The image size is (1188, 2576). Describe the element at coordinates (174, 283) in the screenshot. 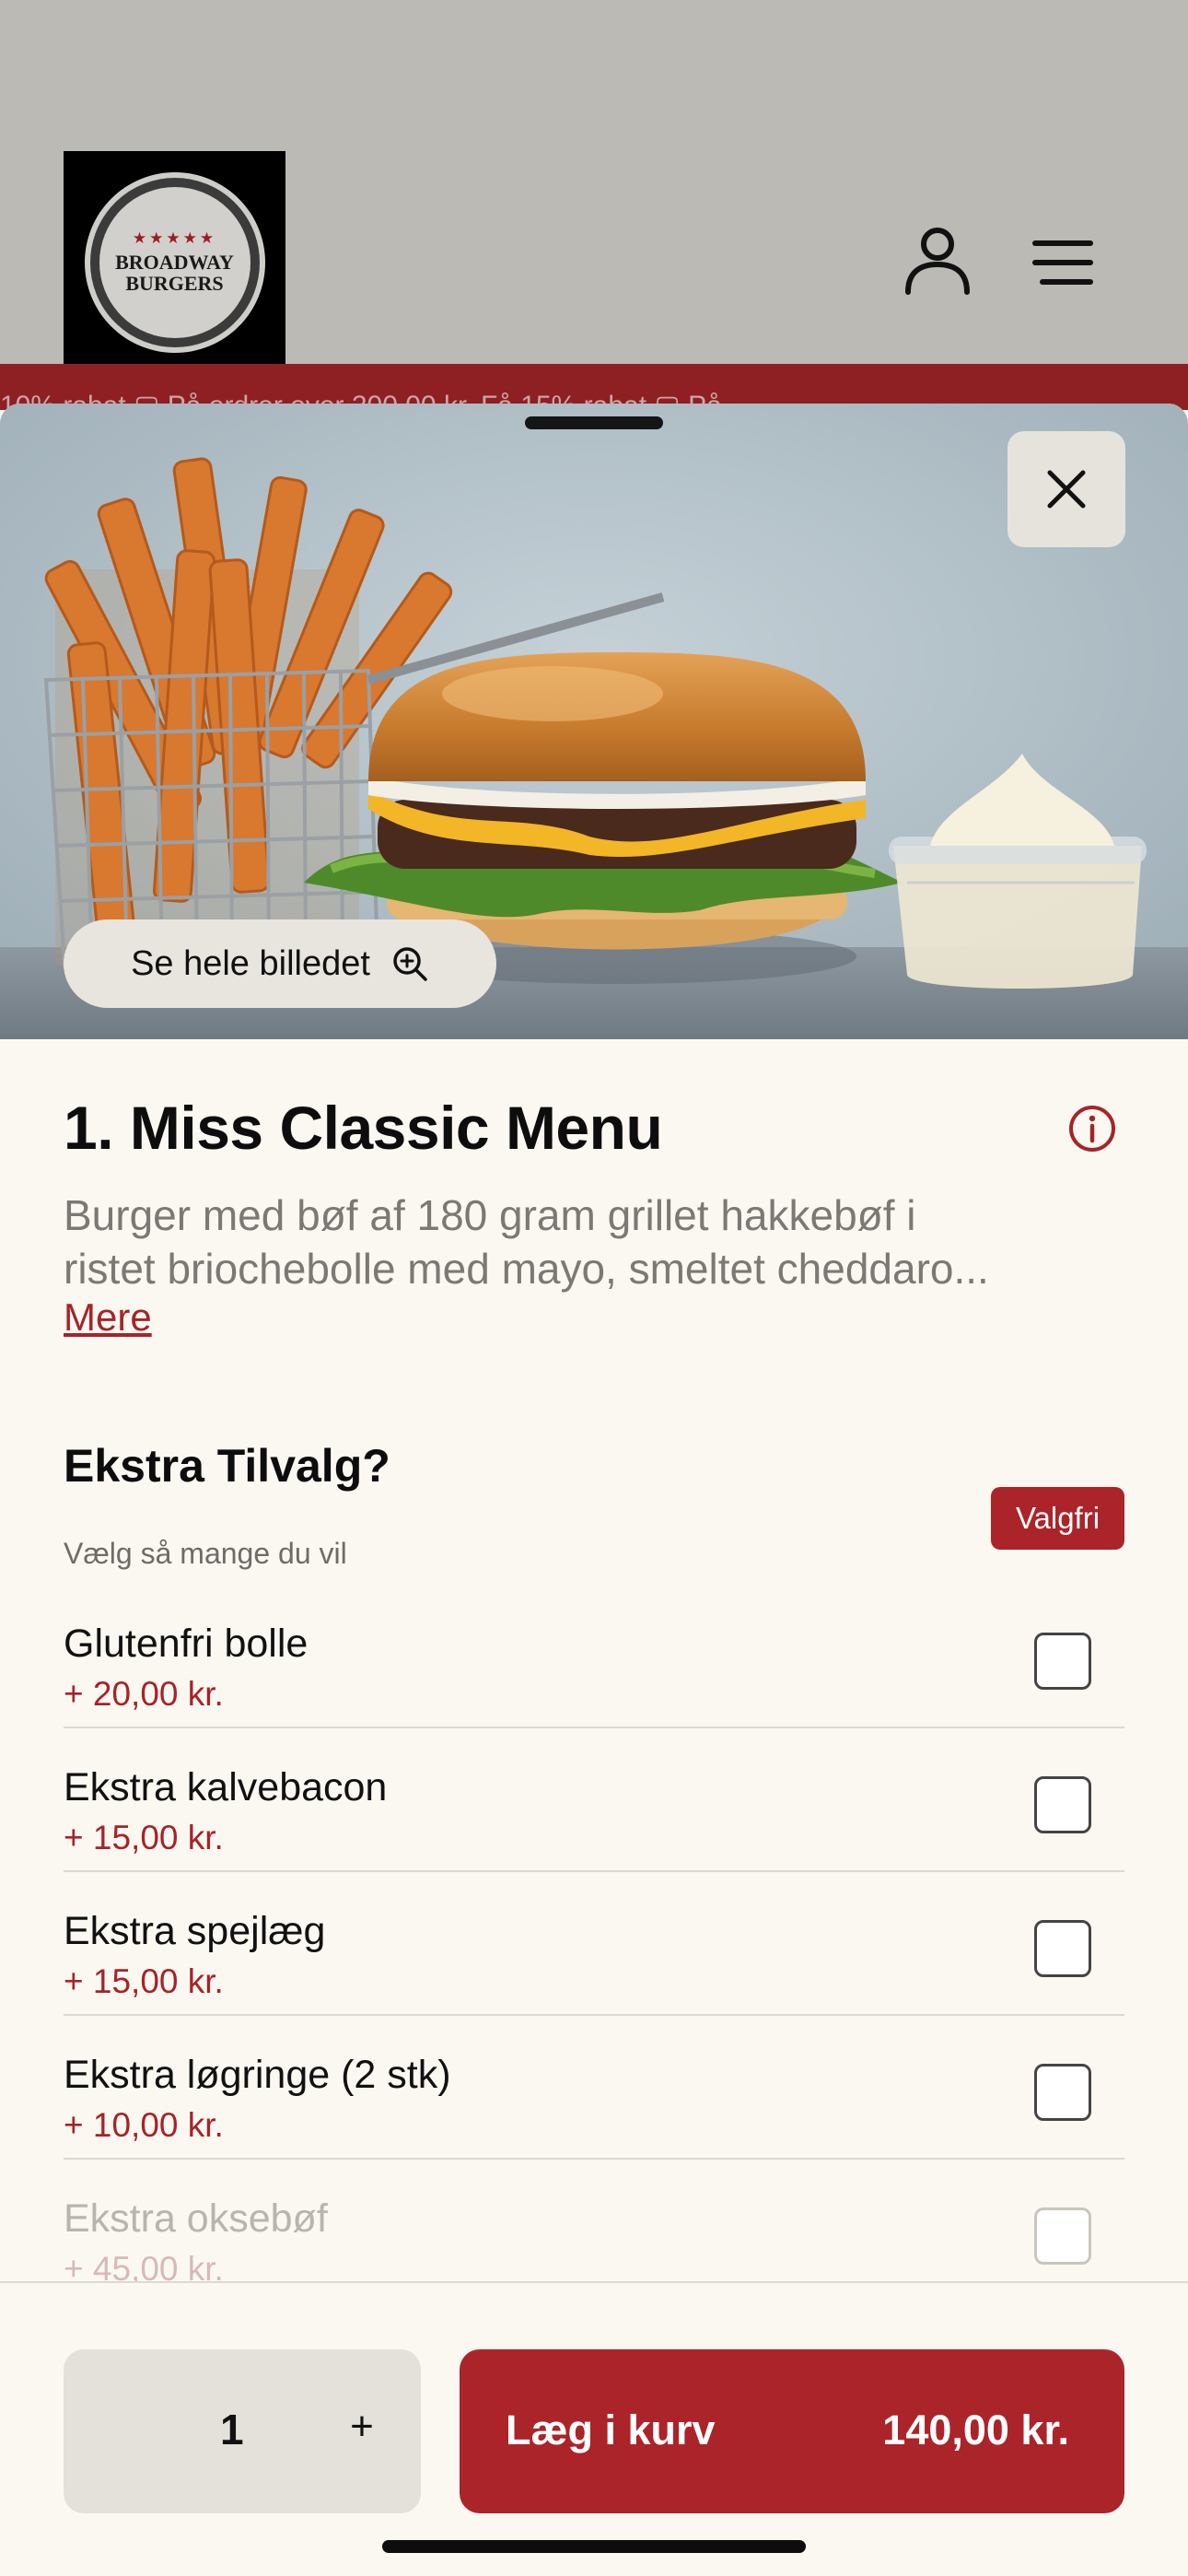

I see `logo-text-line2: BURGERS` at that location.